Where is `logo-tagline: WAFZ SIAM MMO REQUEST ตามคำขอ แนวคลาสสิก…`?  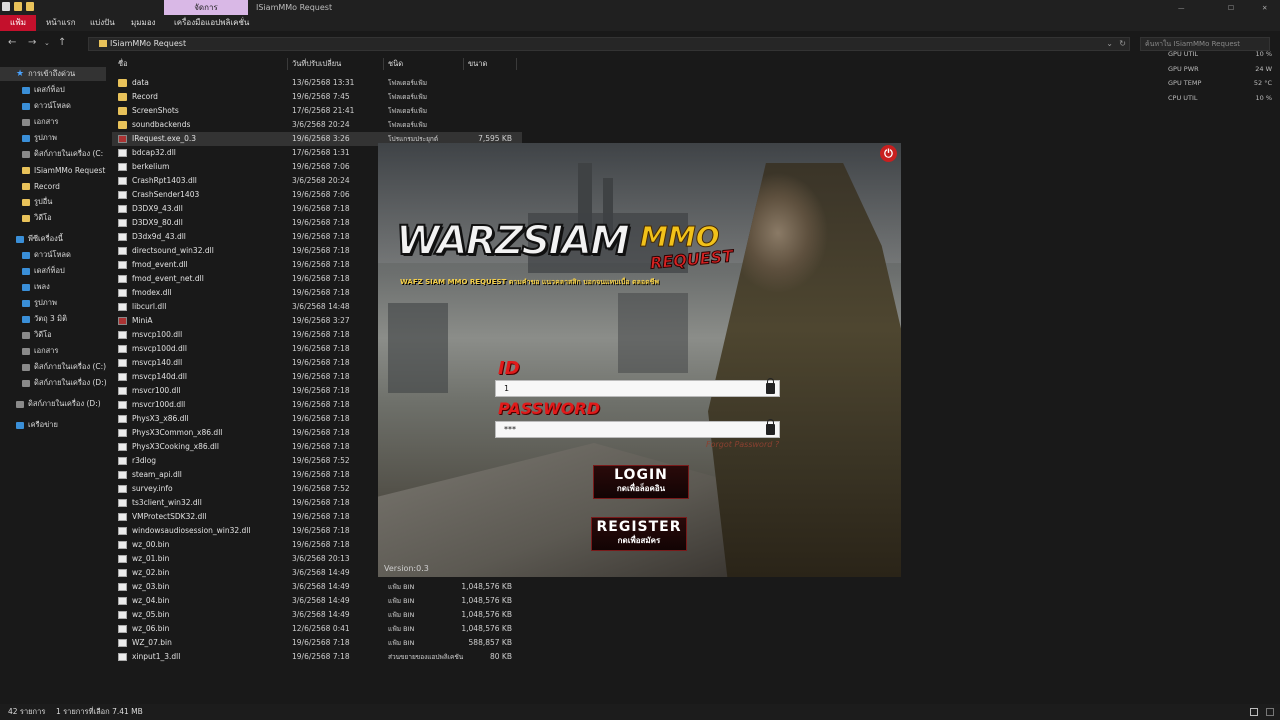
logo-tagline: WAFZ SIAM MMO REQUEST ตามคำขอ แนวคลาสสิก… is located at coordinates (529, 282).